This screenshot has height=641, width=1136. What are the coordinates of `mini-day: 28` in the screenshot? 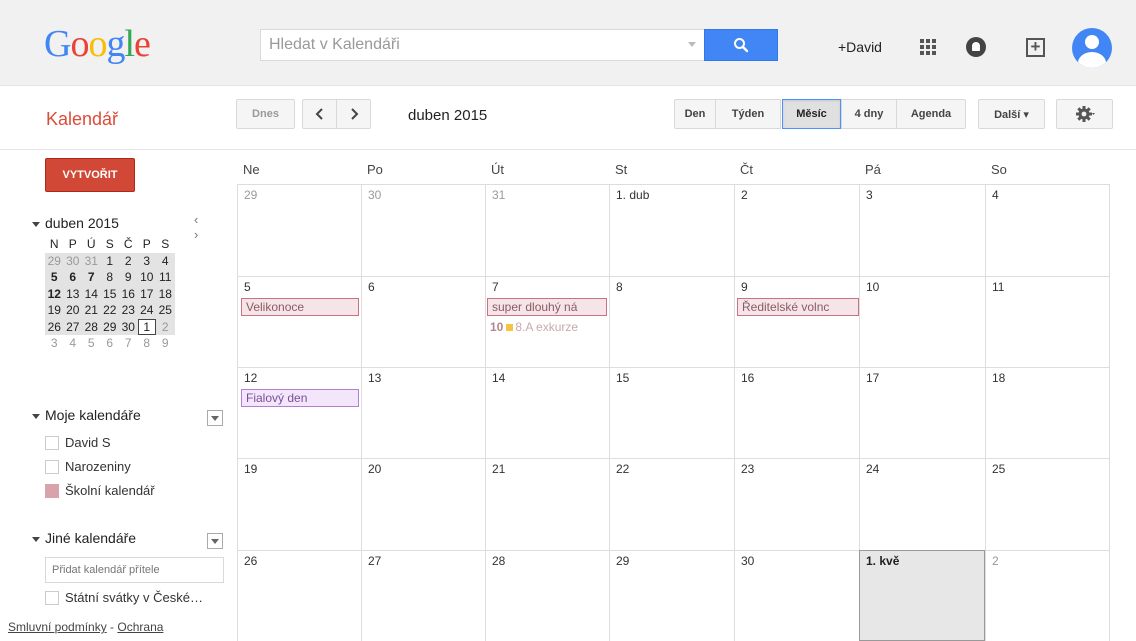 It's located at (91, 326).